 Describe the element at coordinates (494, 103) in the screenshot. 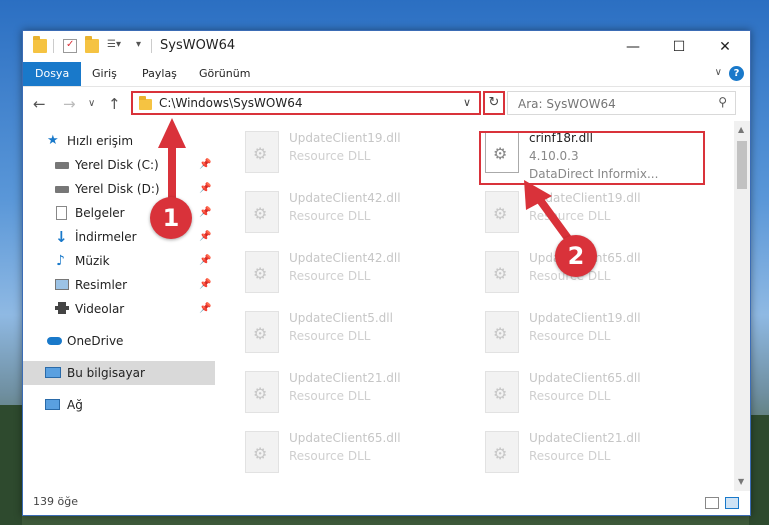

I see `refresh-button: ↻` at that location.